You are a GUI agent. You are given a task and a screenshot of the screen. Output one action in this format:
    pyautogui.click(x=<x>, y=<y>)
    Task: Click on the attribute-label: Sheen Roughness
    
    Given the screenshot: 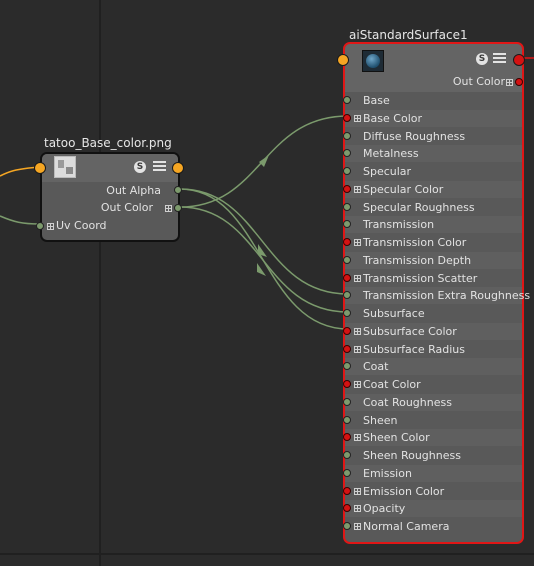 What is the action you would take?
    pyautogui.click(x=412, y=455)
    